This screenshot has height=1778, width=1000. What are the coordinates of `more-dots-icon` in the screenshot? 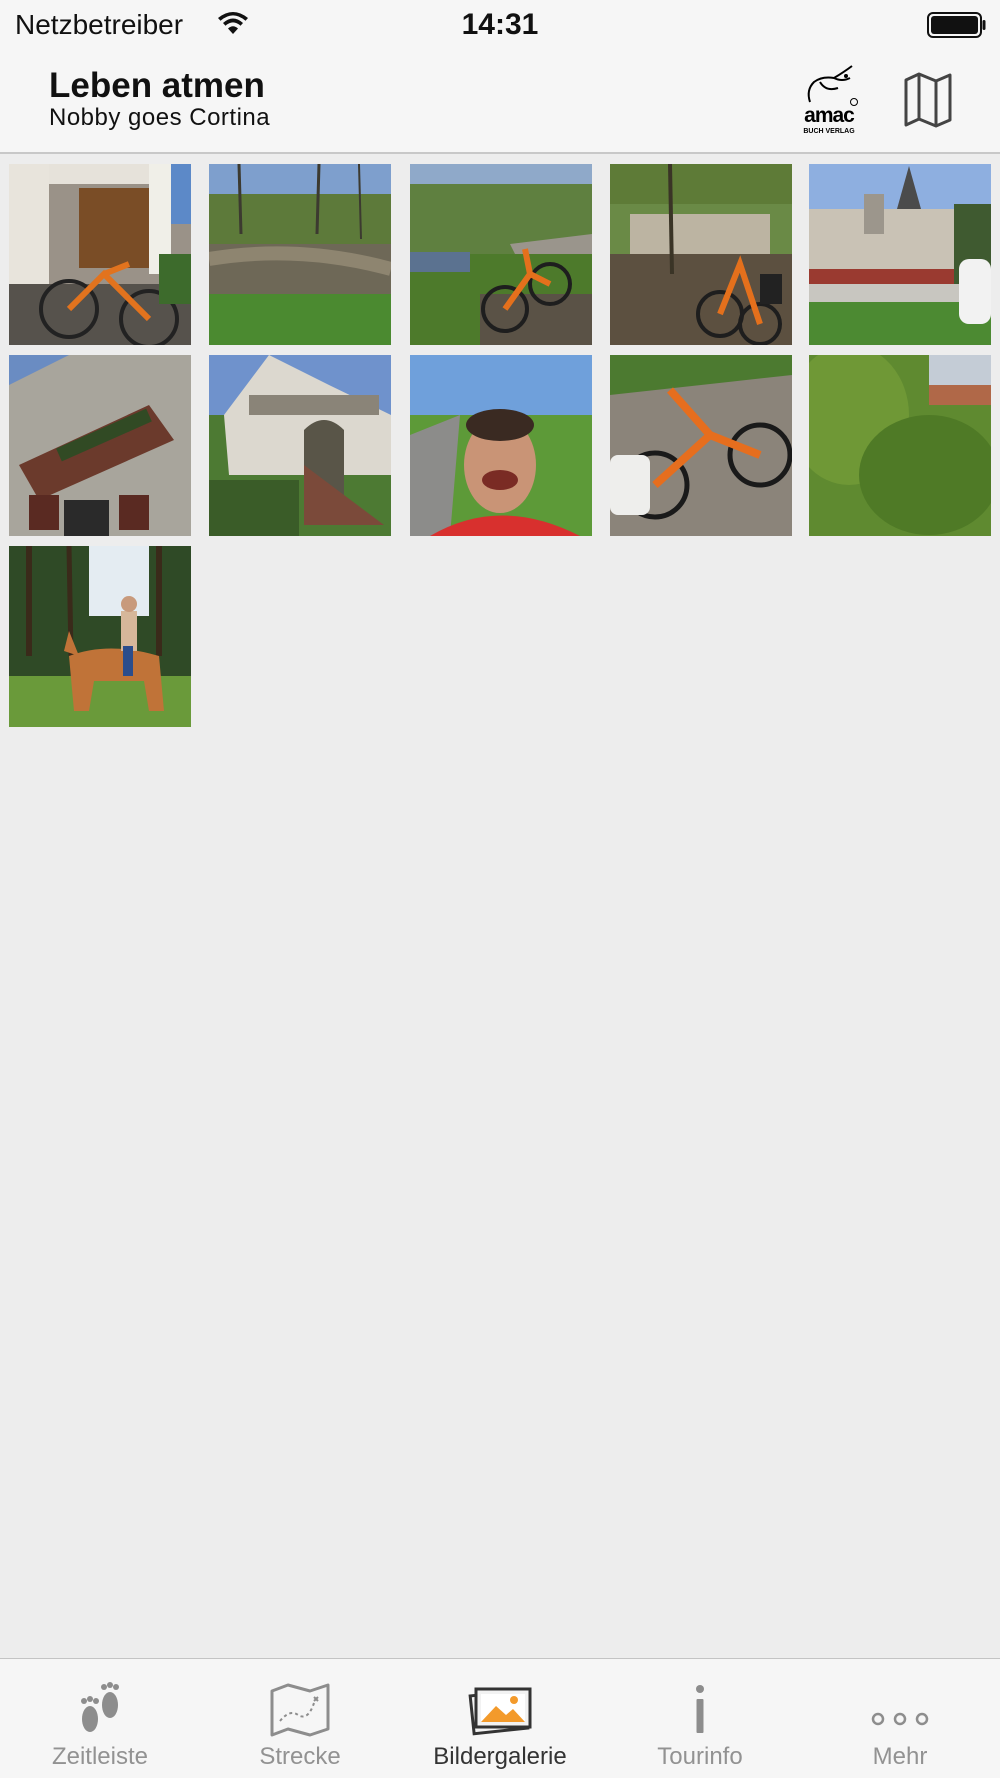 It's located at (900, 1710).